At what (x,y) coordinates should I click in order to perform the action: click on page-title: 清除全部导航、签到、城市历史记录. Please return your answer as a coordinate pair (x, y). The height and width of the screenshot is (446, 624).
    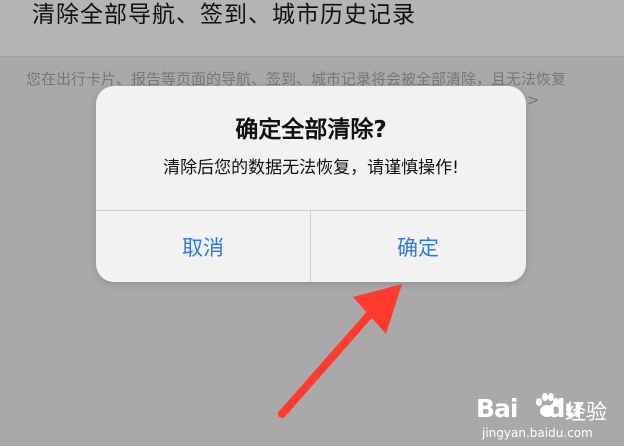
    Looking at the image, I should click on (224, 15).